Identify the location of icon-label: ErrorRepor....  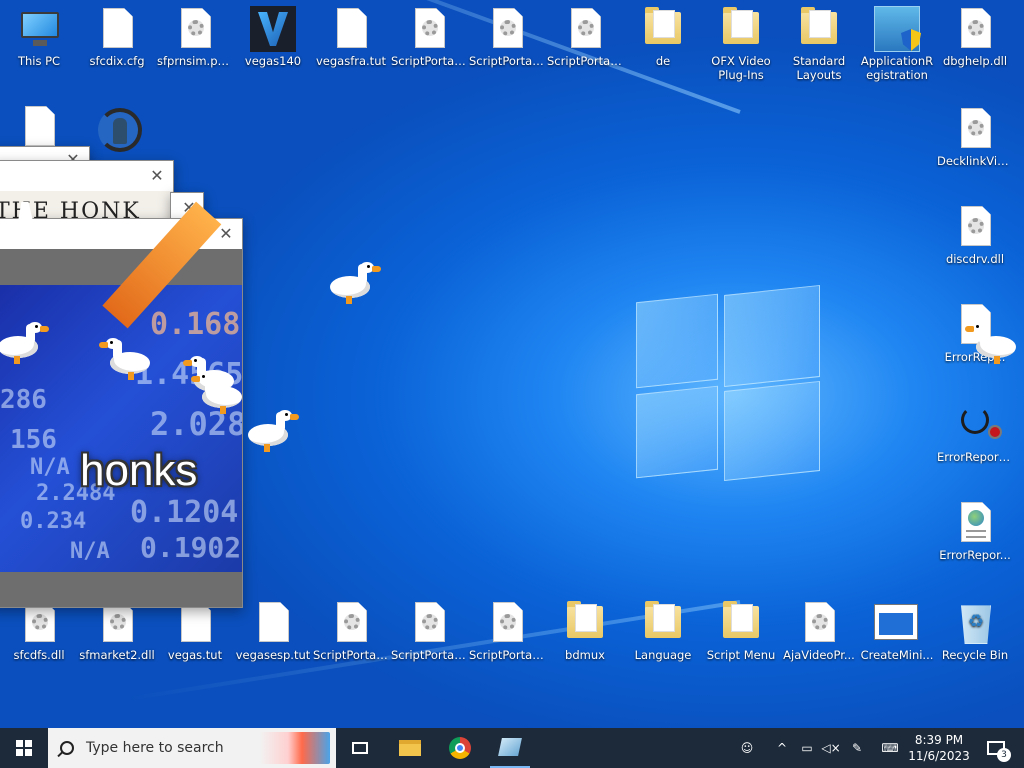
(975, 555).